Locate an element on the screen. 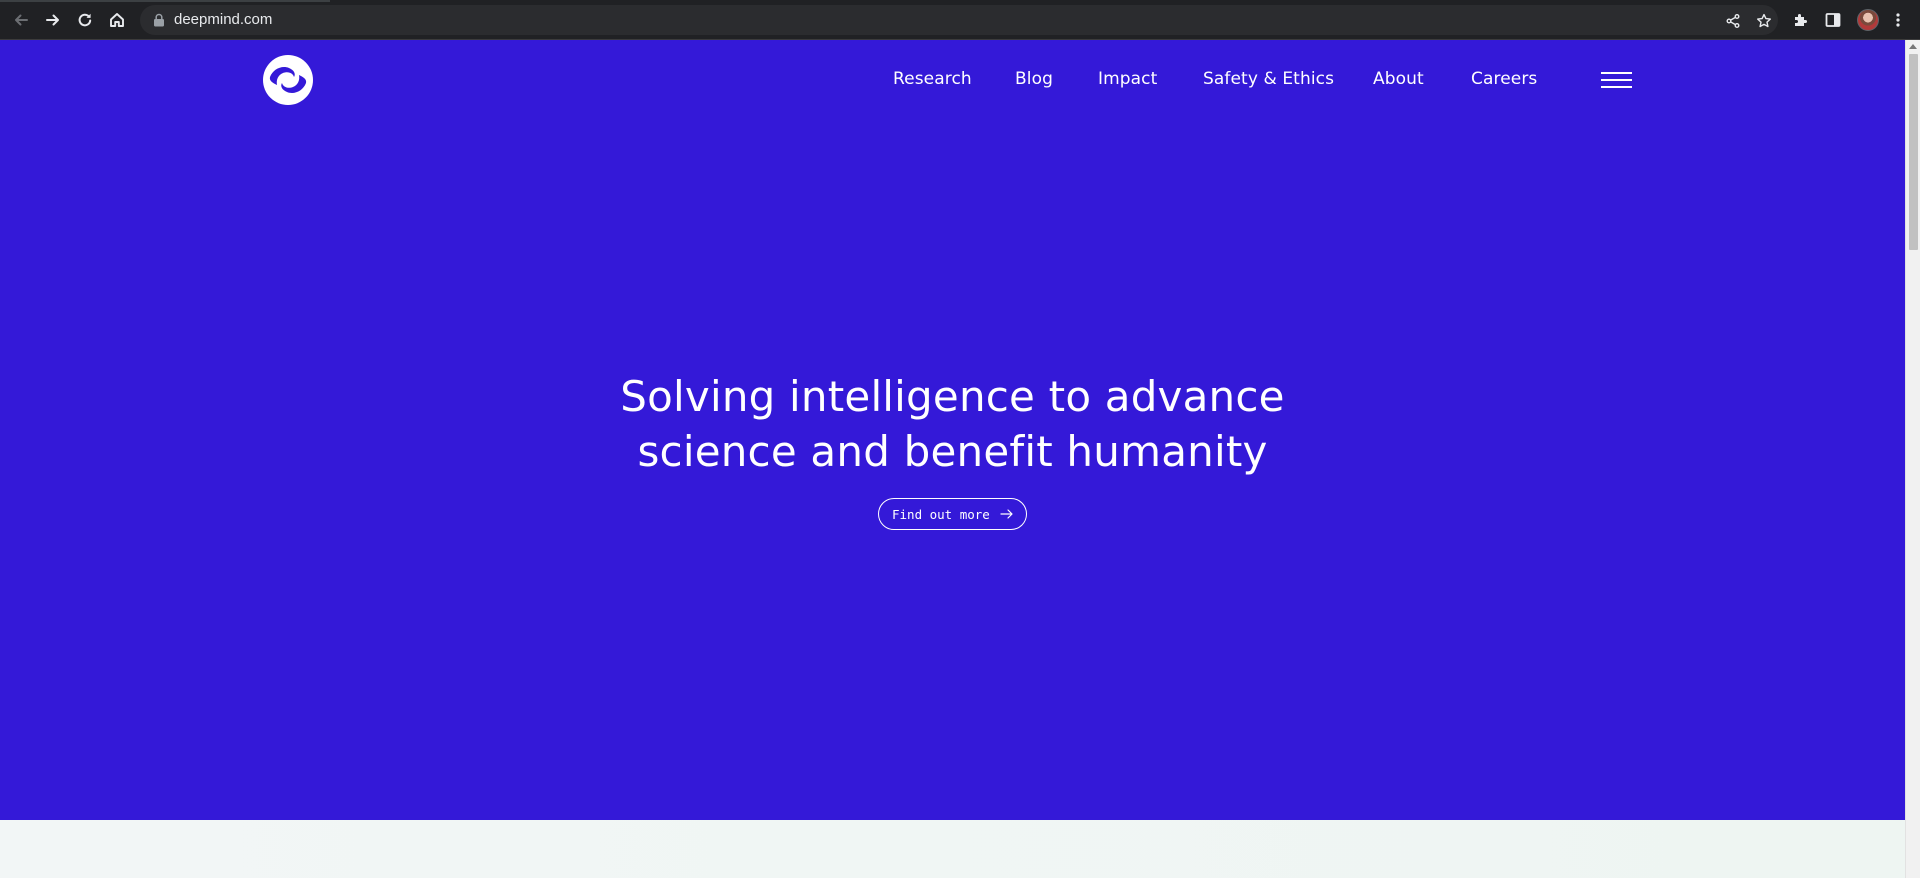 This screenshot has width=1920, height=878. star-icon is located at coordinates (1764, 21).